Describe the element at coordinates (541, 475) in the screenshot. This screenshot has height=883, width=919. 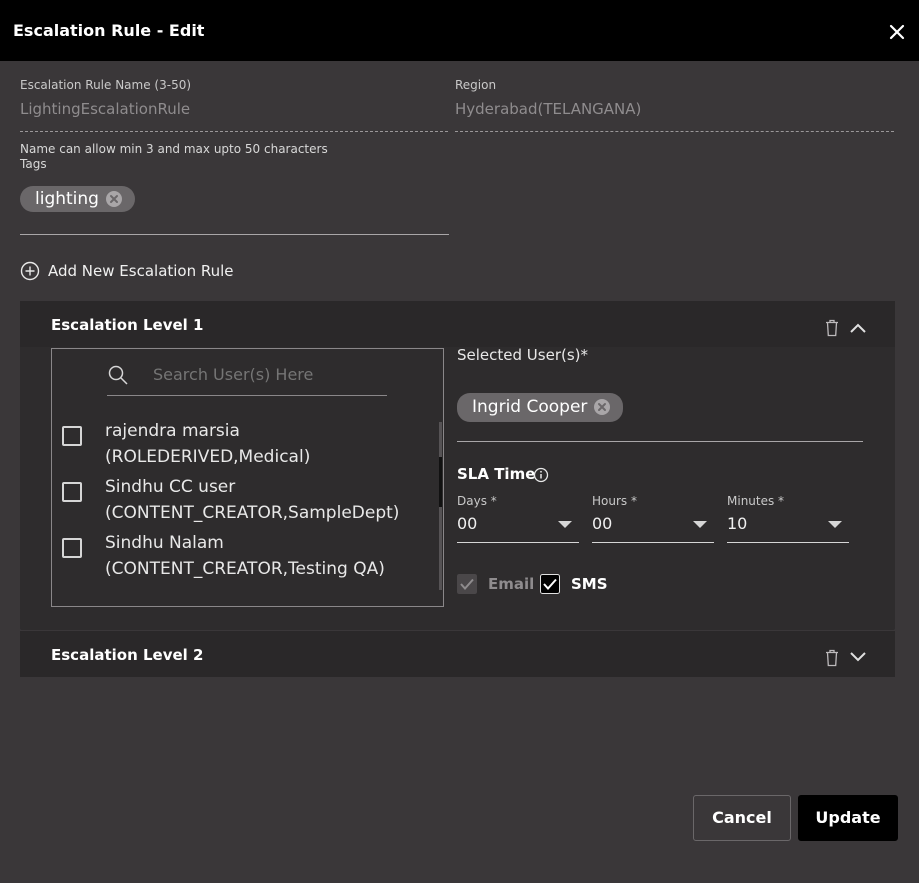
I see `info-icon` at that location.